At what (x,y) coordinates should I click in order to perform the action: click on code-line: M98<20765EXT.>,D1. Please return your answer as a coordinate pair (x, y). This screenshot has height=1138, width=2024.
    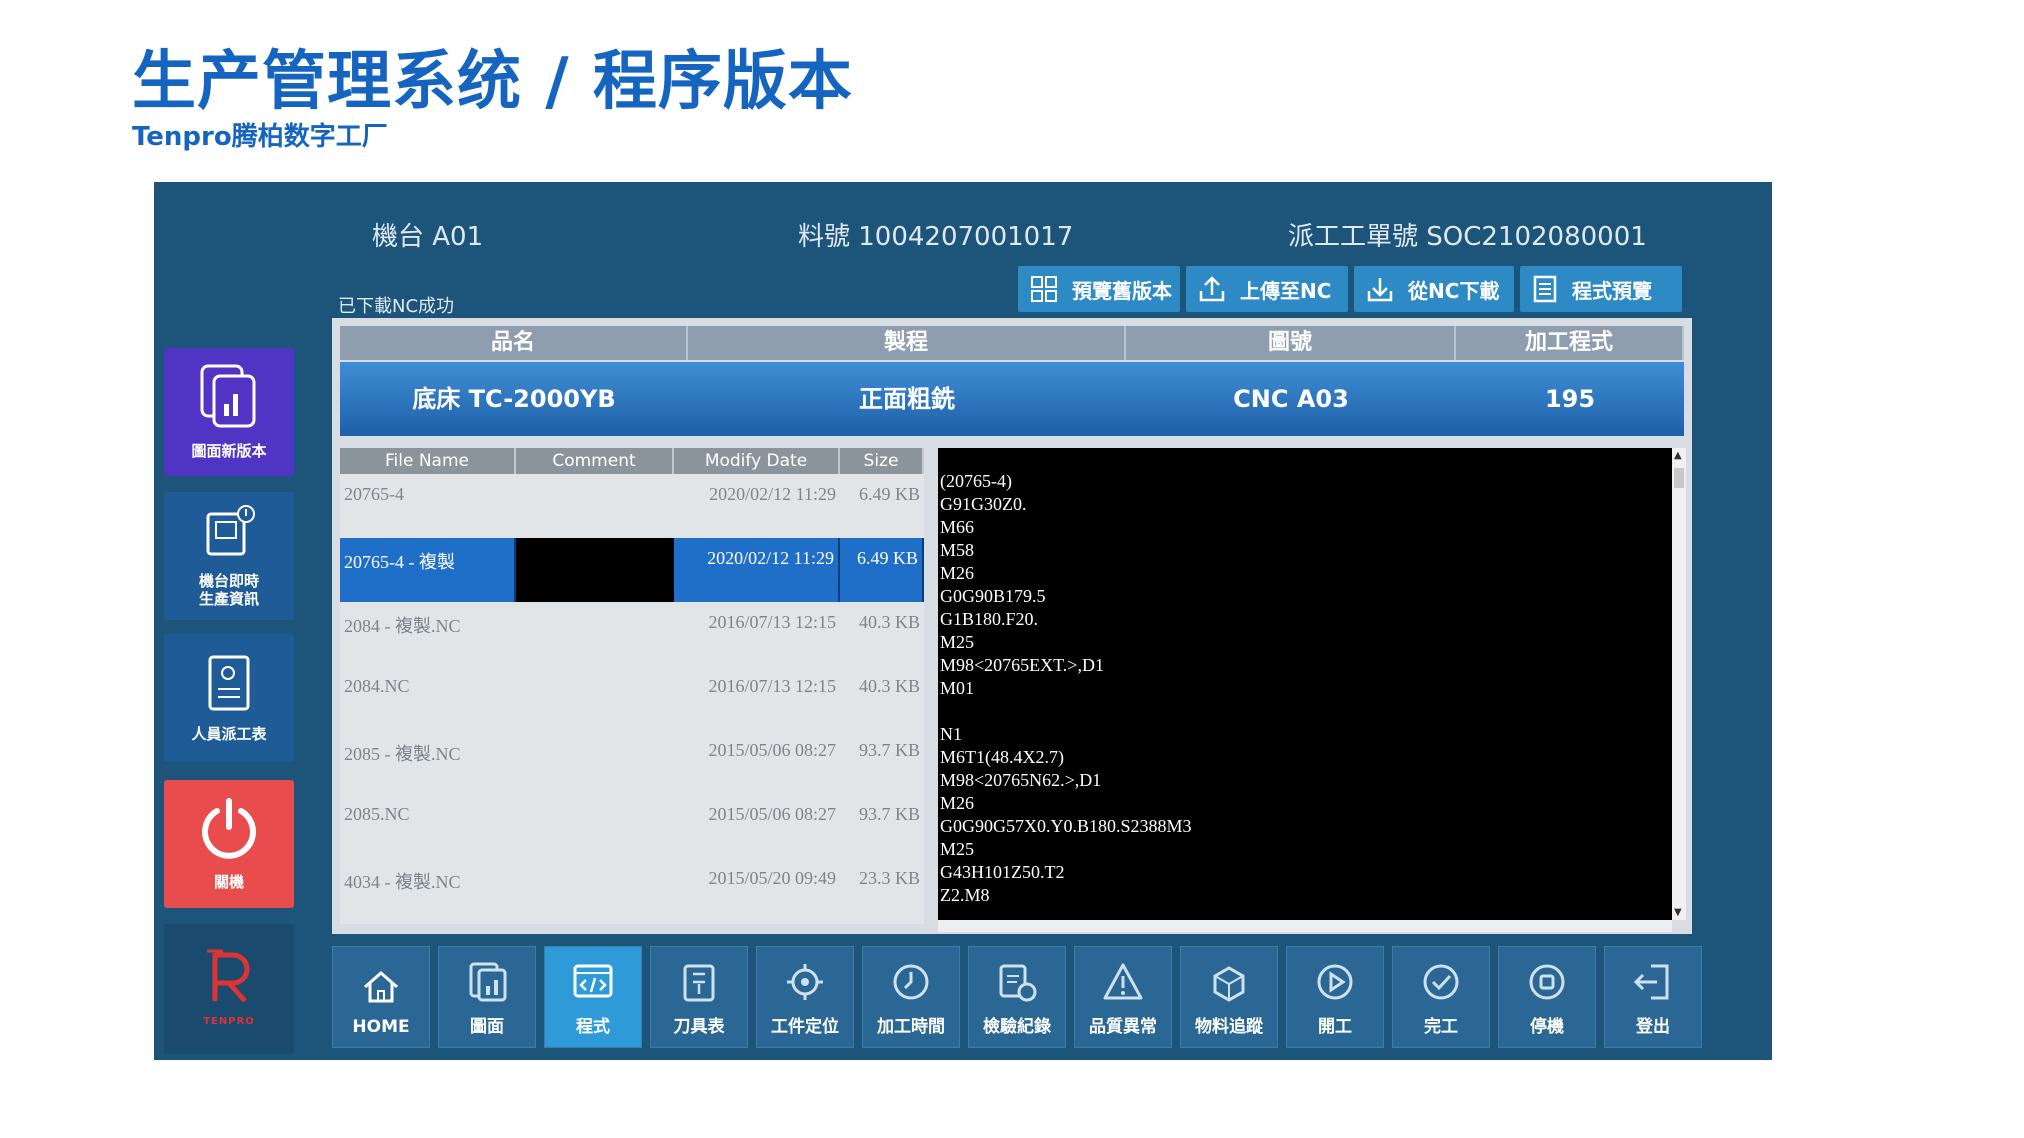
    Looking at the image, I should click on (1022, 665).